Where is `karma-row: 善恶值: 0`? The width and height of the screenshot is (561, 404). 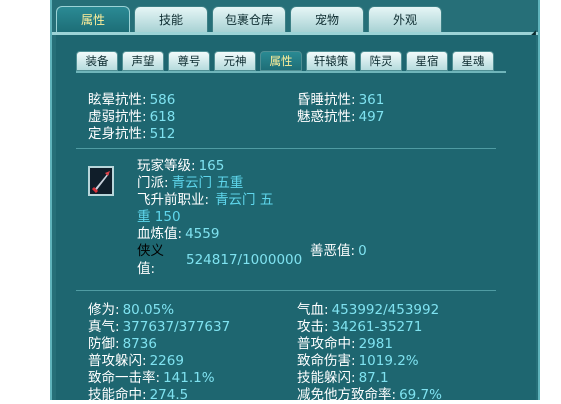 karma-row: 善恶值: 0 is located at coordinates (338, 251).